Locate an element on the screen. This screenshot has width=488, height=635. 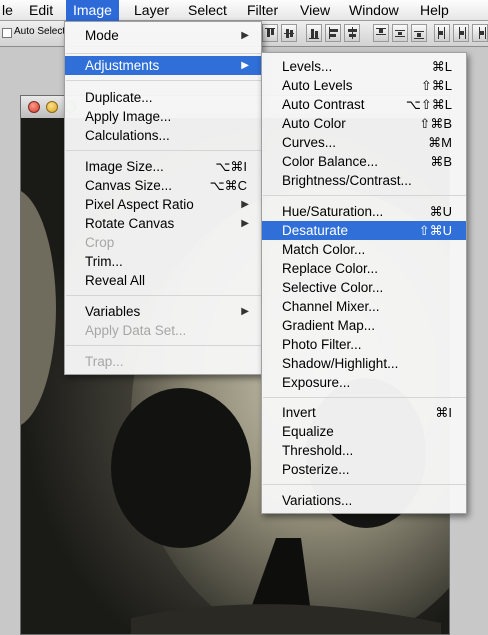
align-bottom-edges-button is located at coordinates (314, 33).